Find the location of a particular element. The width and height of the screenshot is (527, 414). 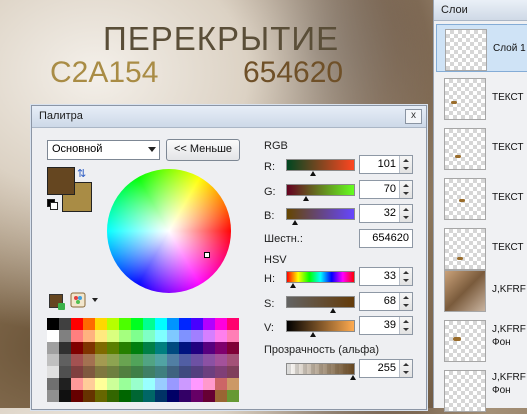

primary-color-swatch is located at coordinates (61, 181).